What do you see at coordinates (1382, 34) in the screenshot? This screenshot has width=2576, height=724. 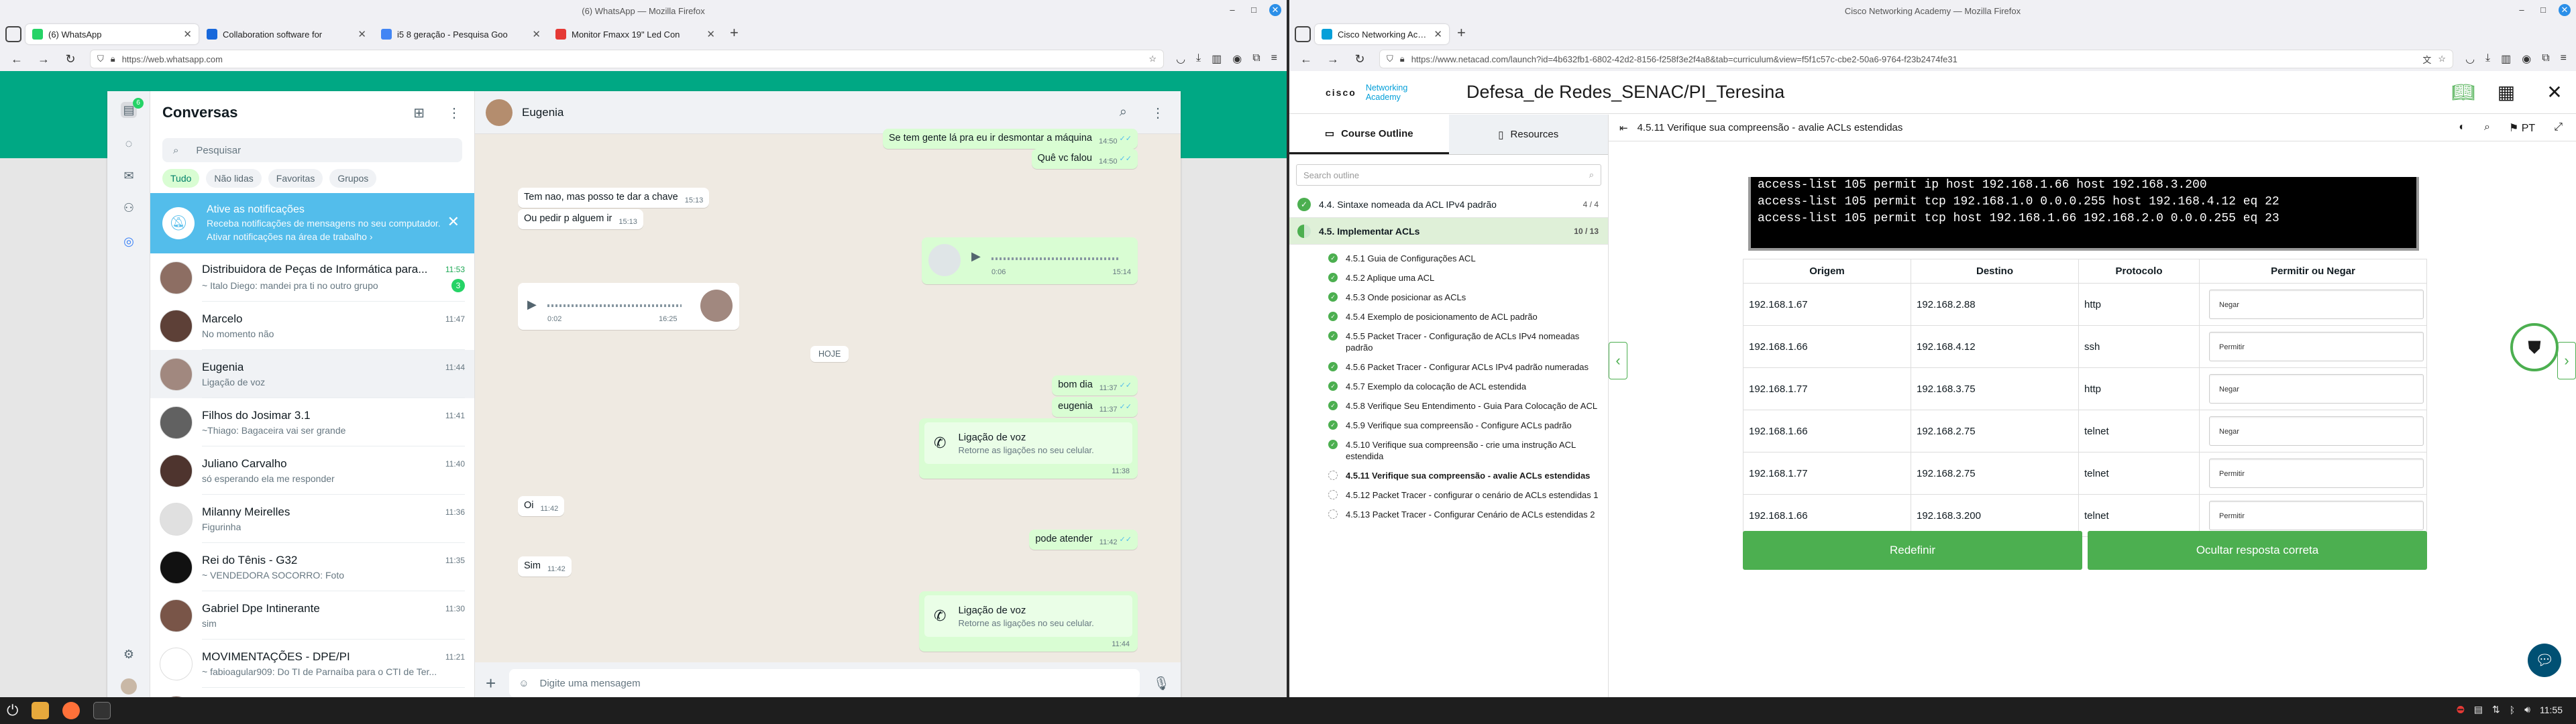 I see `tab-netacad: Cisco Networking Academy ✕` at bounding box center [1382, 34].